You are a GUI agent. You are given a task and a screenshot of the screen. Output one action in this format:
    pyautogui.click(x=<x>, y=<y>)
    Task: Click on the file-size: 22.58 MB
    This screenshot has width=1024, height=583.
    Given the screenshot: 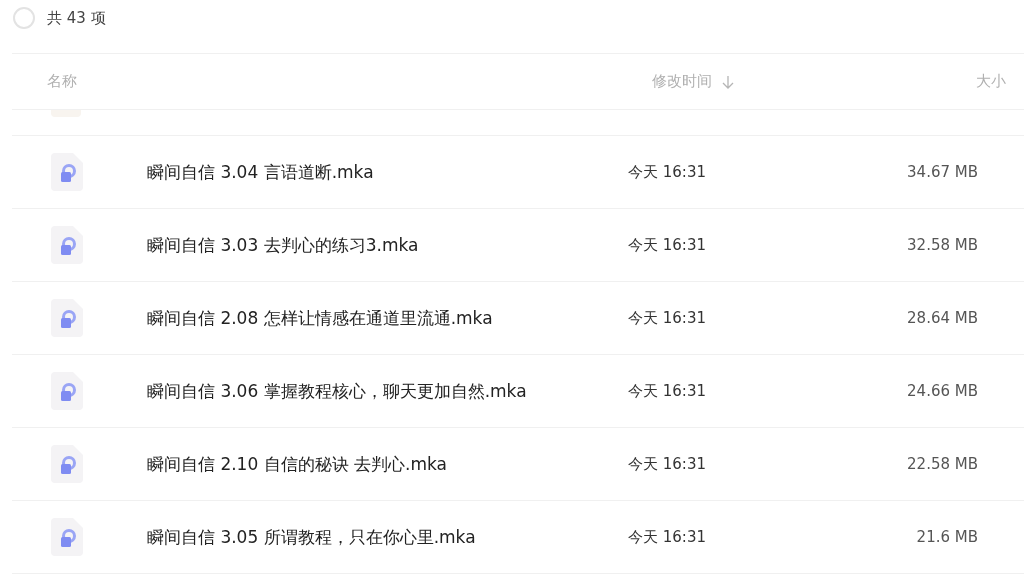 What is the action you would take?
    pyautogui.click(x=942, y=464)
    